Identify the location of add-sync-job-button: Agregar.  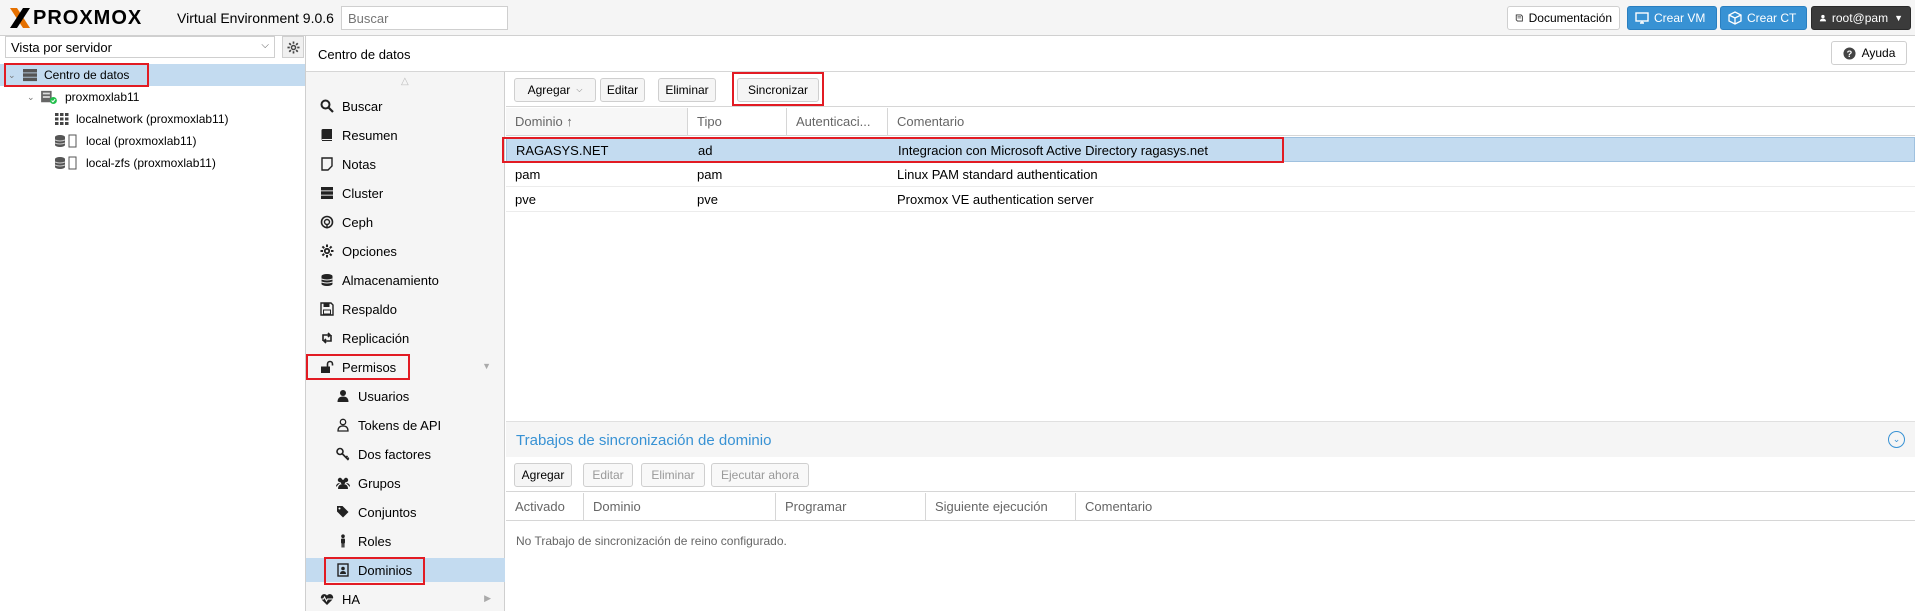
(543, 475).